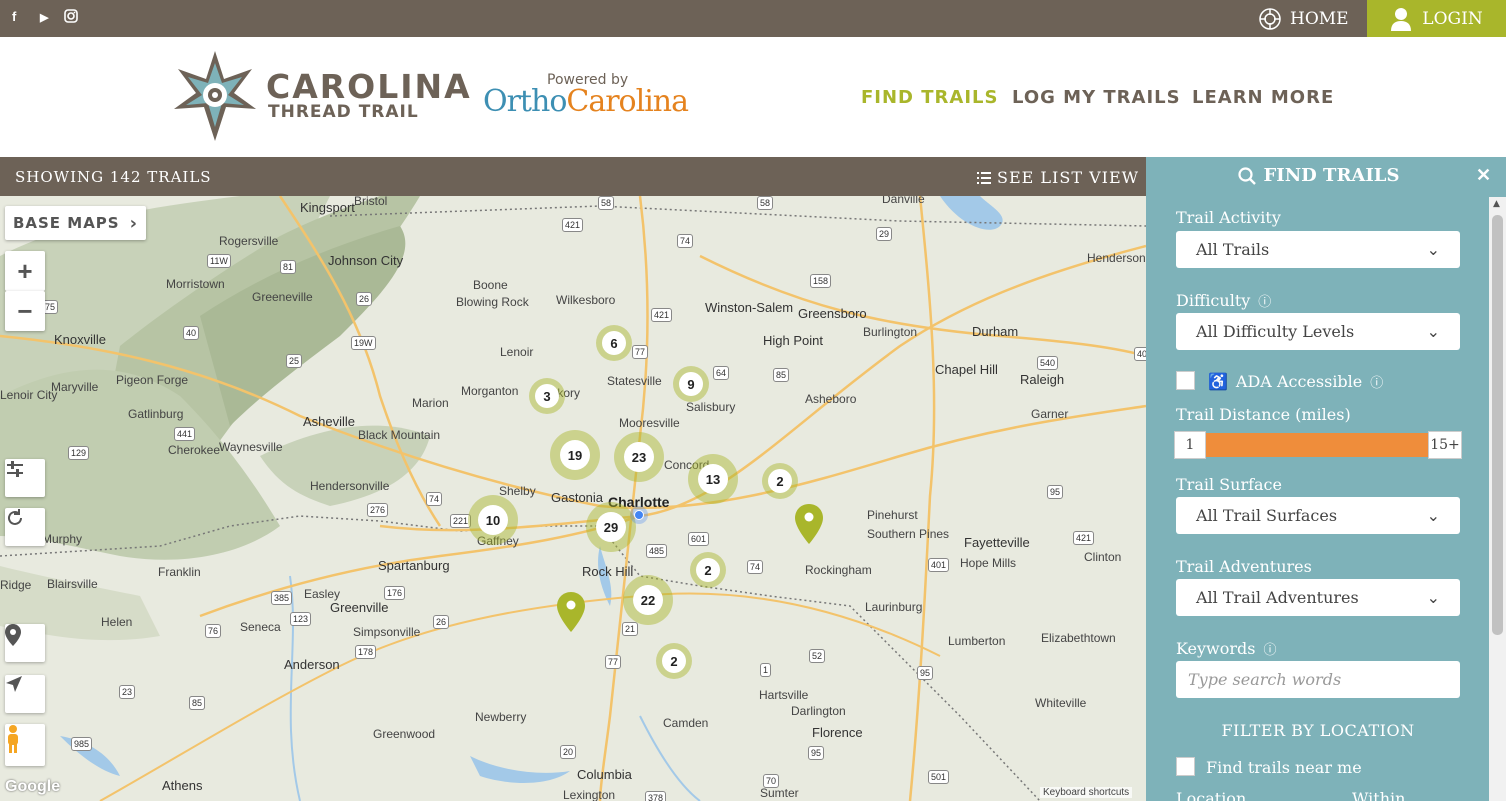 Image resolution: width=1506 pixels, height=808 pixels. What do you see at coordinates (282, 598) in the screenshot?
I see `highway-shield: 385` at bounding box center [282, 598].